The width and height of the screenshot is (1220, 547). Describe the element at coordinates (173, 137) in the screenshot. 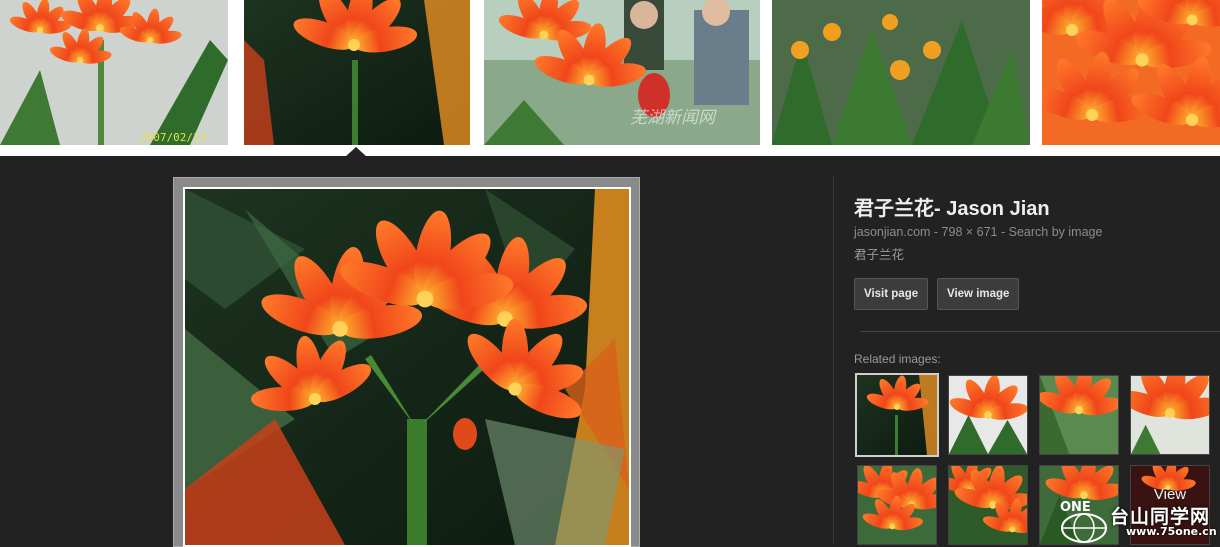

I see `photo-datestamp: 2007/02/14` at that location.